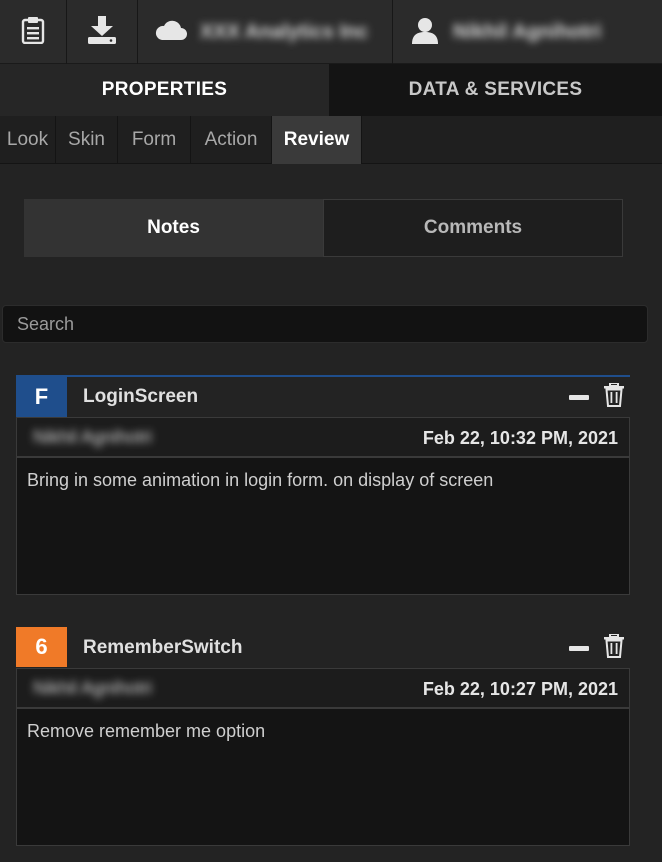 The height and width of the screenshot is (862, 662). I want to click on segment-comments: Comments, so click(473, 228).